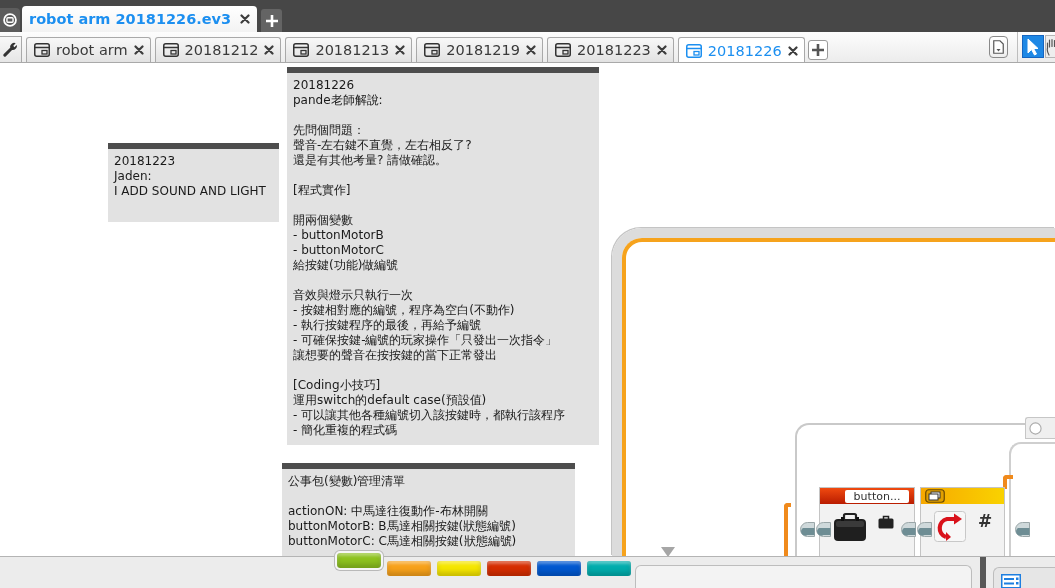  I want to click on comment-text: 20181223, so click(145, 161).